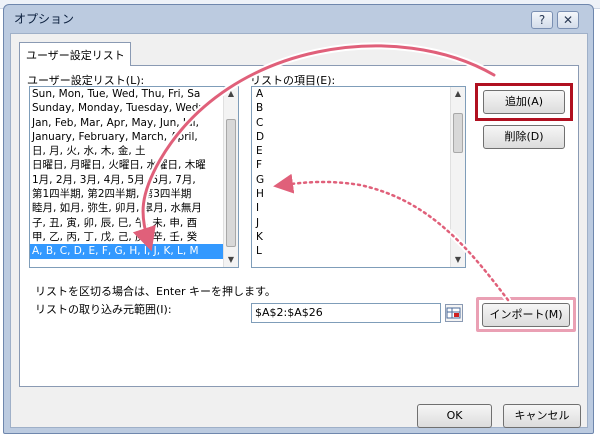 The height and width of the screenshot is (440, 600). I want to click on annotation-arrow-dotted, so click(395, 240).